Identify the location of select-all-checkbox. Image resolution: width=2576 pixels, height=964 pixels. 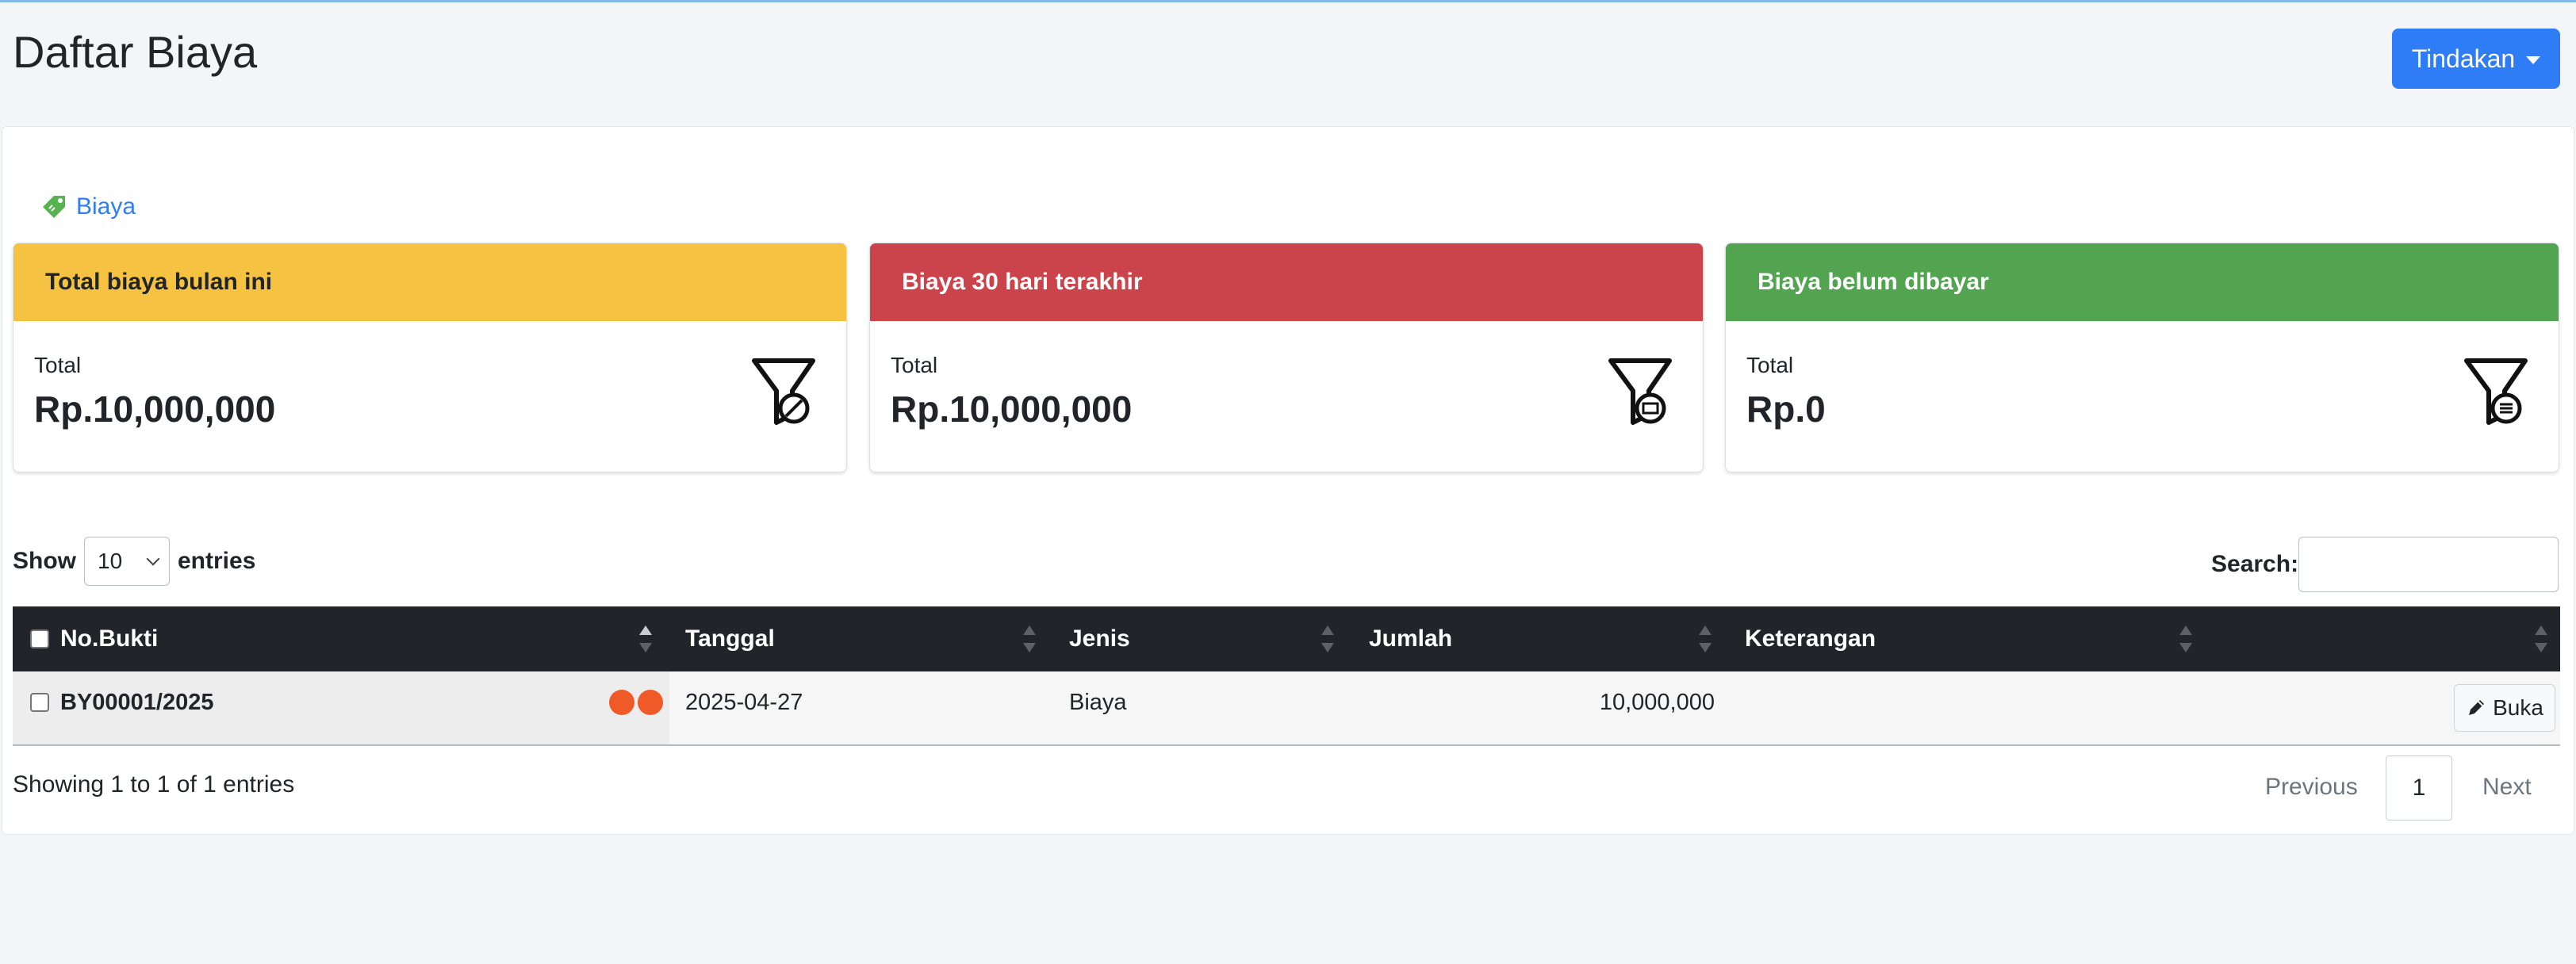
(40, 638).